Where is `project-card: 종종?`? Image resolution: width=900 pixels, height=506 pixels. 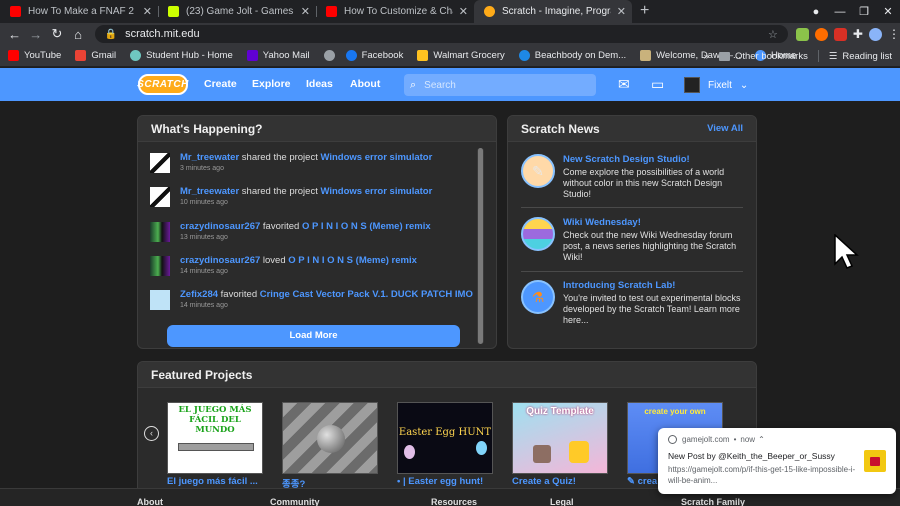
project-card: 종종? is located at coordinates (330, 446).